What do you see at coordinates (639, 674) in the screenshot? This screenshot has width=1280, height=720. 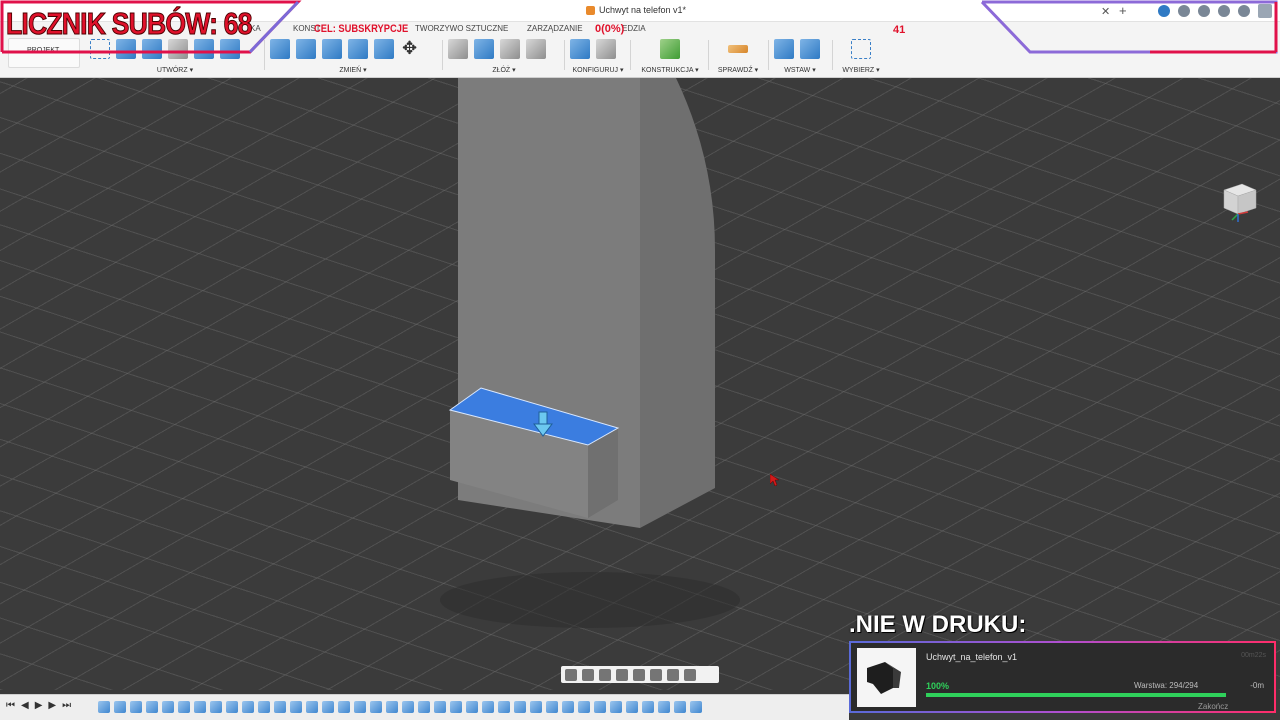 I see `fit-icon` at bounding box center [639, 674].